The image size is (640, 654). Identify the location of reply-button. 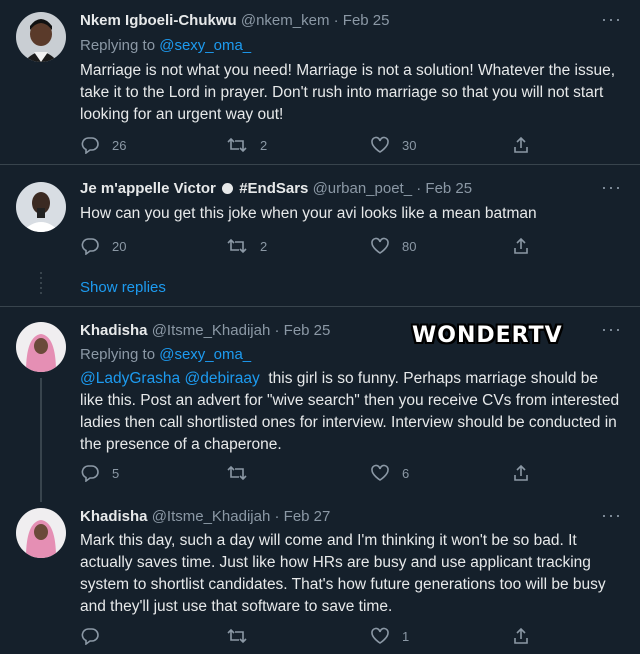
(96, 636).